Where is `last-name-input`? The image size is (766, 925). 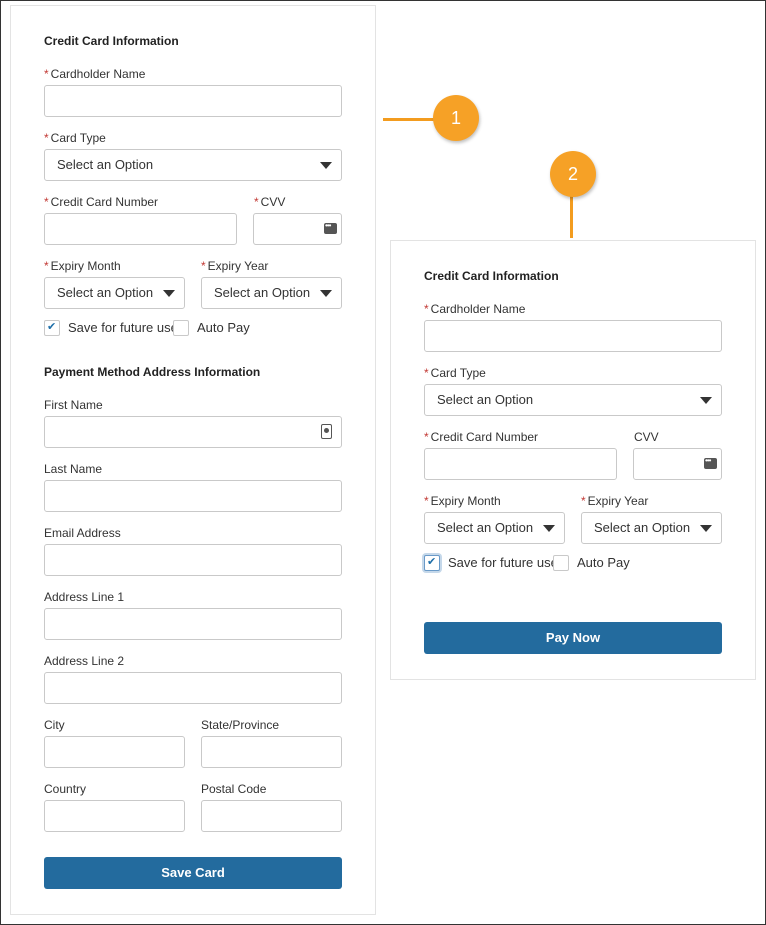 last-name-input is located at coordinates (193, 496).